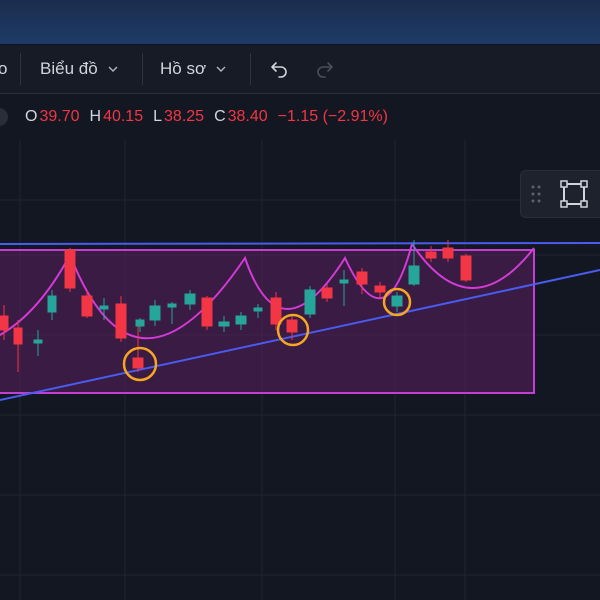 This screenshot has height=600, width=600. Describe the element at coordinates (247, 116) in the screenshot. I see `close-value: 38.40` at that location.